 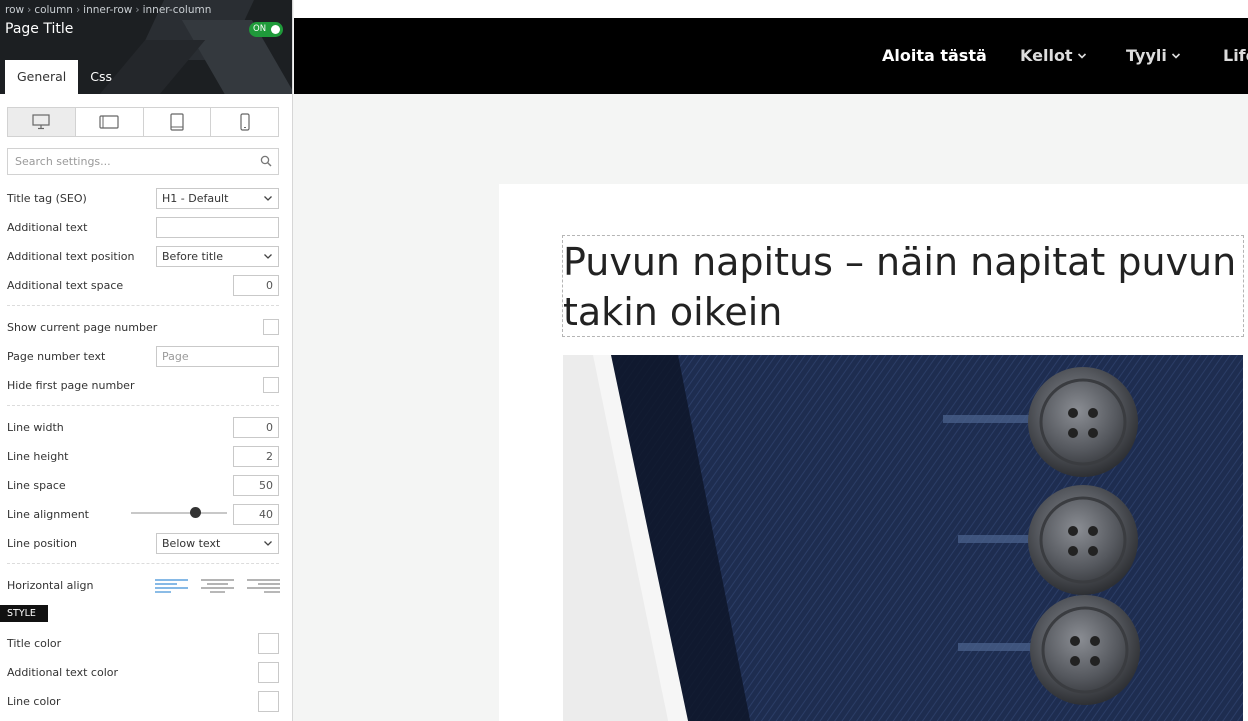 What do you see at coordinates (195, 512) in the screenshot?
I see `slider-thumb` at bounding box center [195, 512].